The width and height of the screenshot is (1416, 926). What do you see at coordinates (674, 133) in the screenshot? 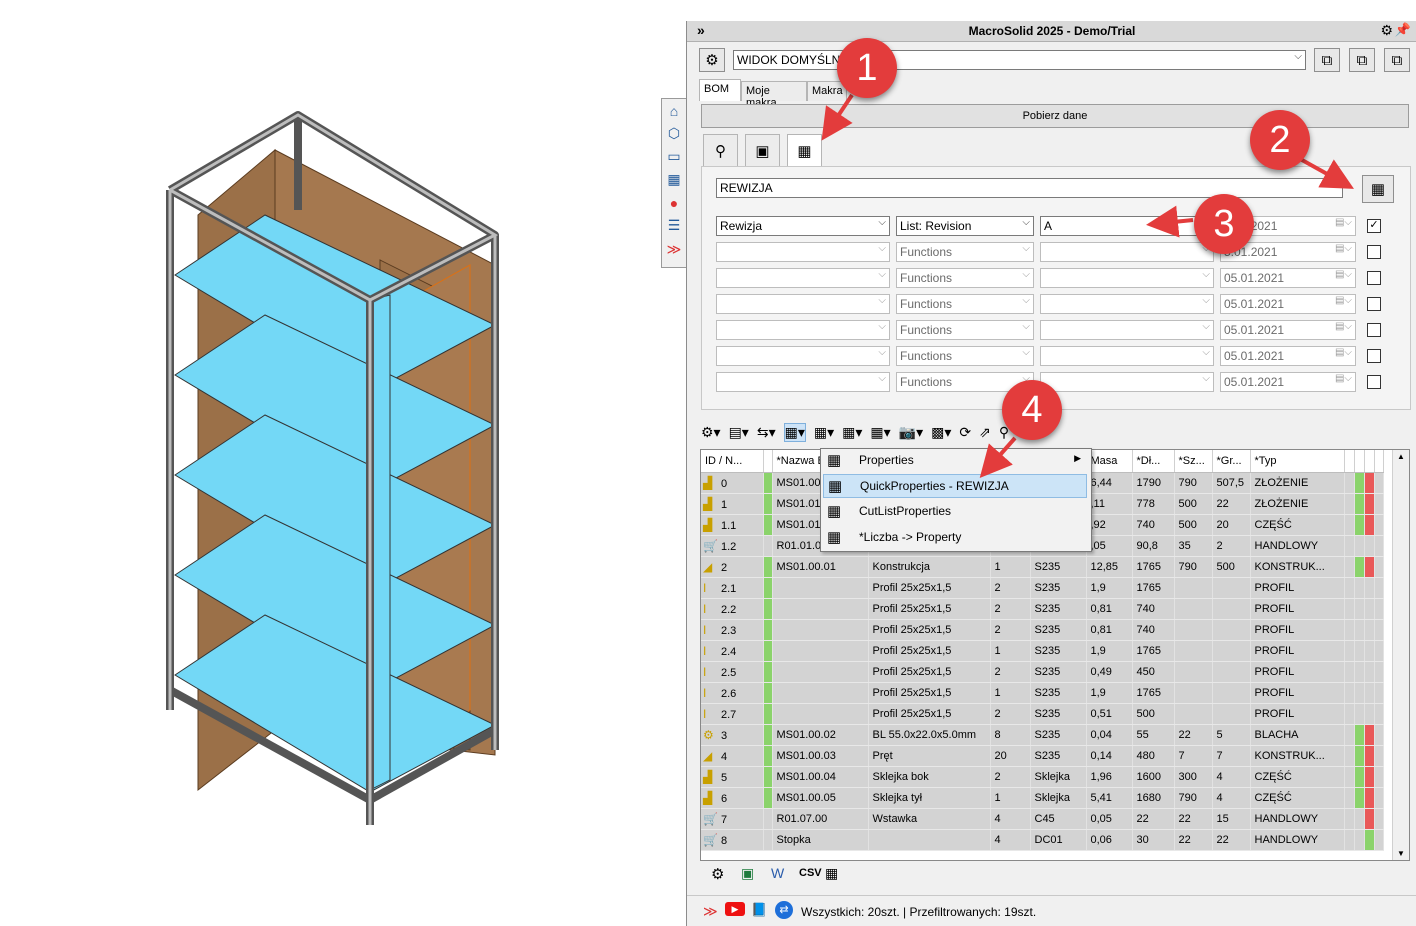
I see `cube-icon: ⬡` at bounding box center [674, 133].